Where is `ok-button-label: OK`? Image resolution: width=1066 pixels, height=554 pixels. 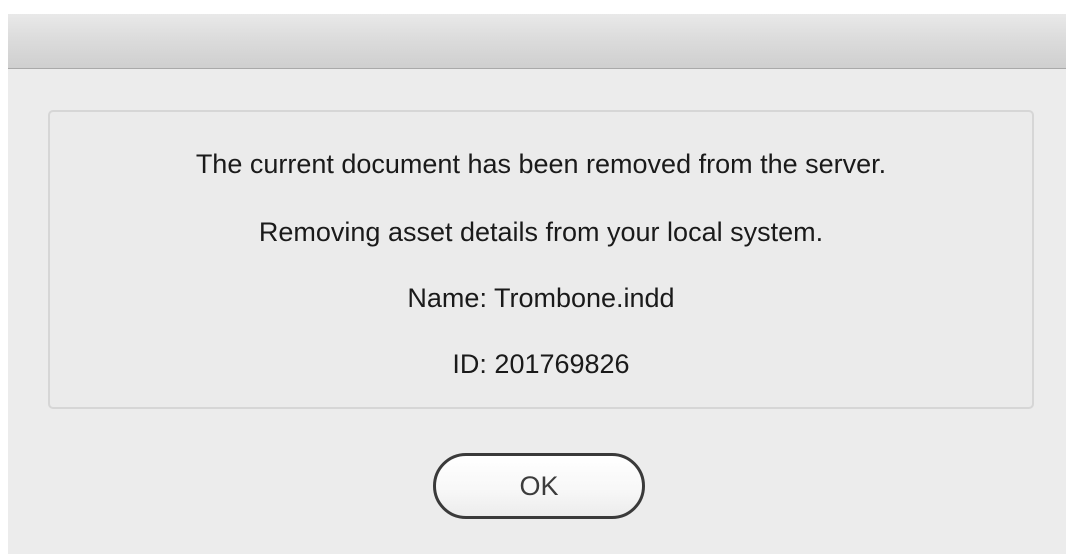
ok-button-label: OK is located at coordinates (539, 485).